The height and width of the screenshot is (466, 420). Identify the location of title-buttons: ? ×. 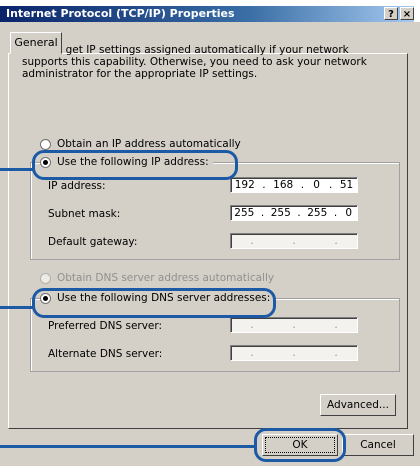
(399, 13).